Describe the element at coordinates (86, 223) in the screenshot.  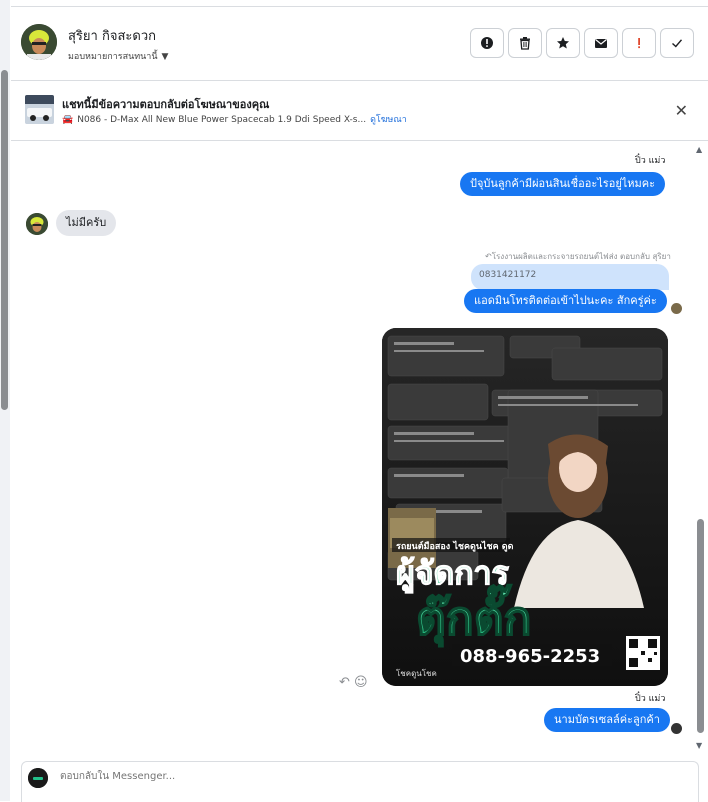
I see `incoming-message: ไม่มีครับ` at that location.